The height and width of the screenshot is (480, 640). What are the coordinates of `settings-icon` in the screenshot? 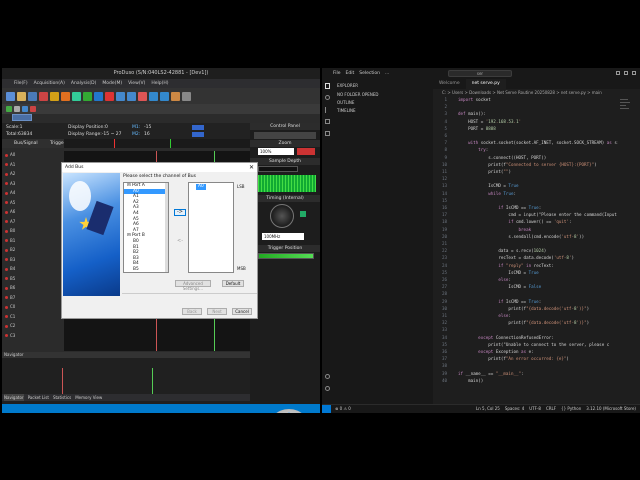 It's located at (65, 96).